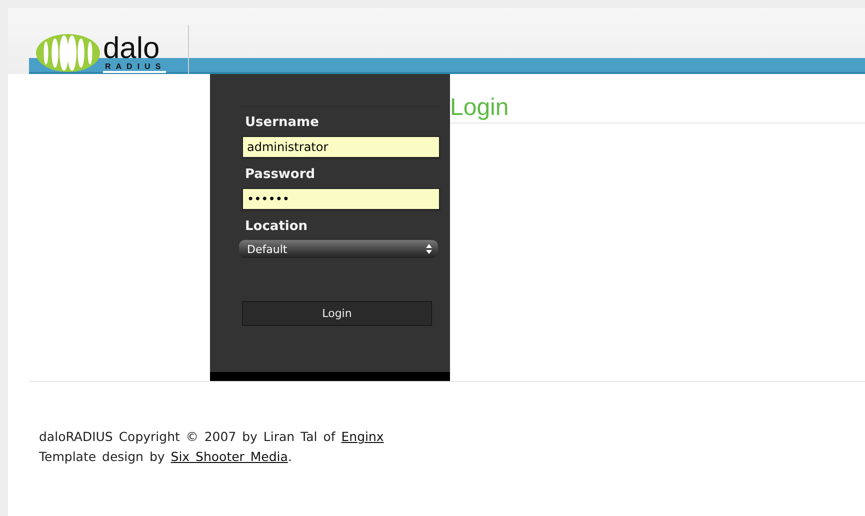  What do you see at coordinates (337, 313) in the screenshot?
I see `login-button: Login` at bounding box center [337, 313].